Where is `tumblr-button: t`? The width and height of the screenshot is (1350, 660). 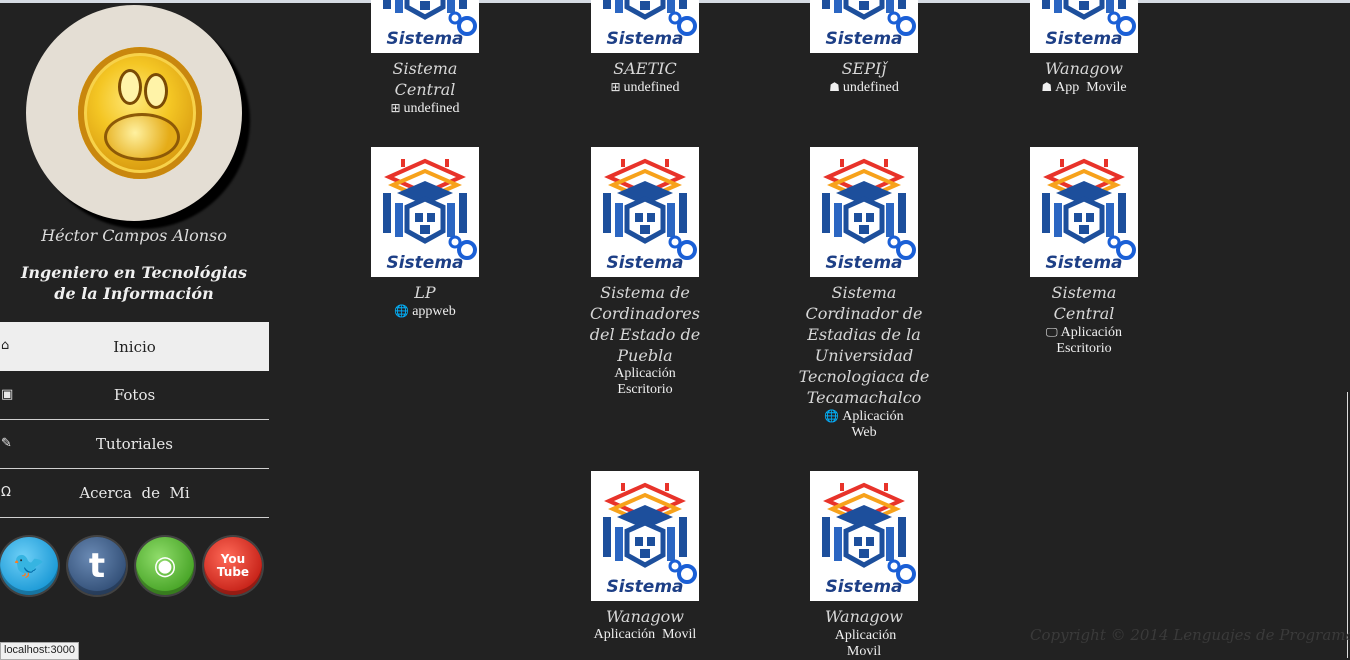 tumblr-button: t is located at coordinates (97, 566).